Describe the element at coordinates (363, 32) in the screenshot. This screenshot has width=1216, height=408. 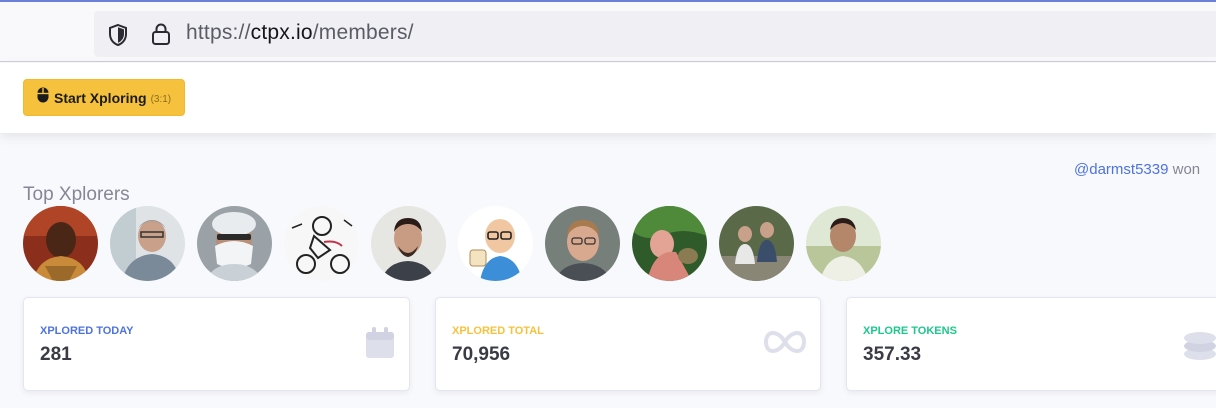
I see `url-path: /members/` at that location.